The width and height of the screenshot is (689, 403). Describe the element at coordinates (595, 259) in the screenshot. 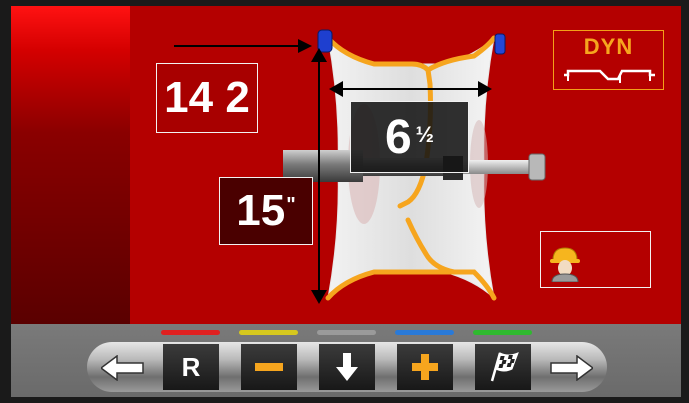

I see `operator-box` at that location.